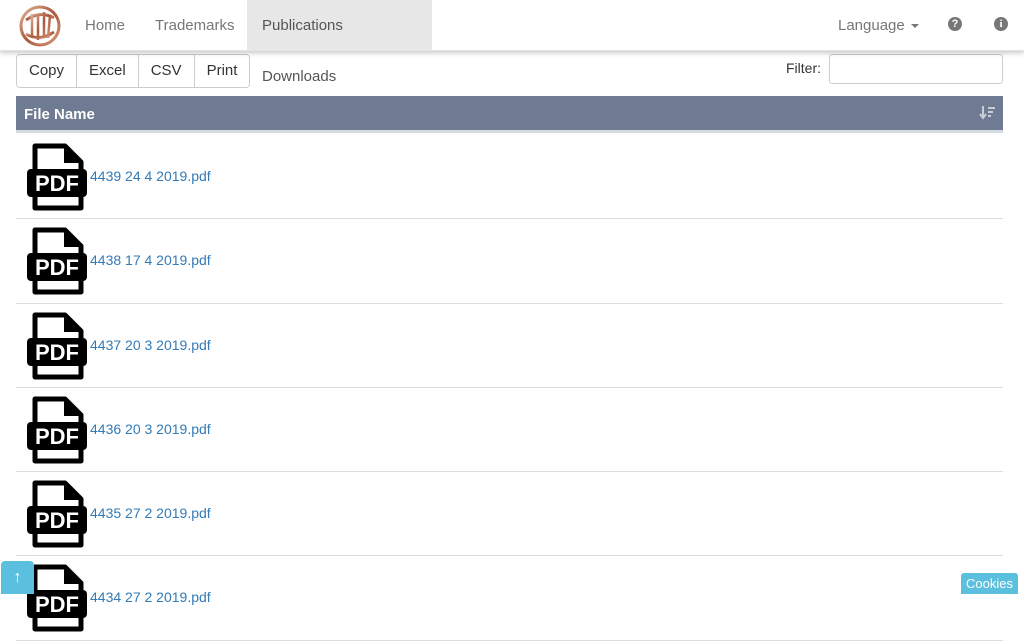 Image resolution: width=1024 pixels, height=641 pixels. I want to click on nav-home: Home, so click(105, 25).